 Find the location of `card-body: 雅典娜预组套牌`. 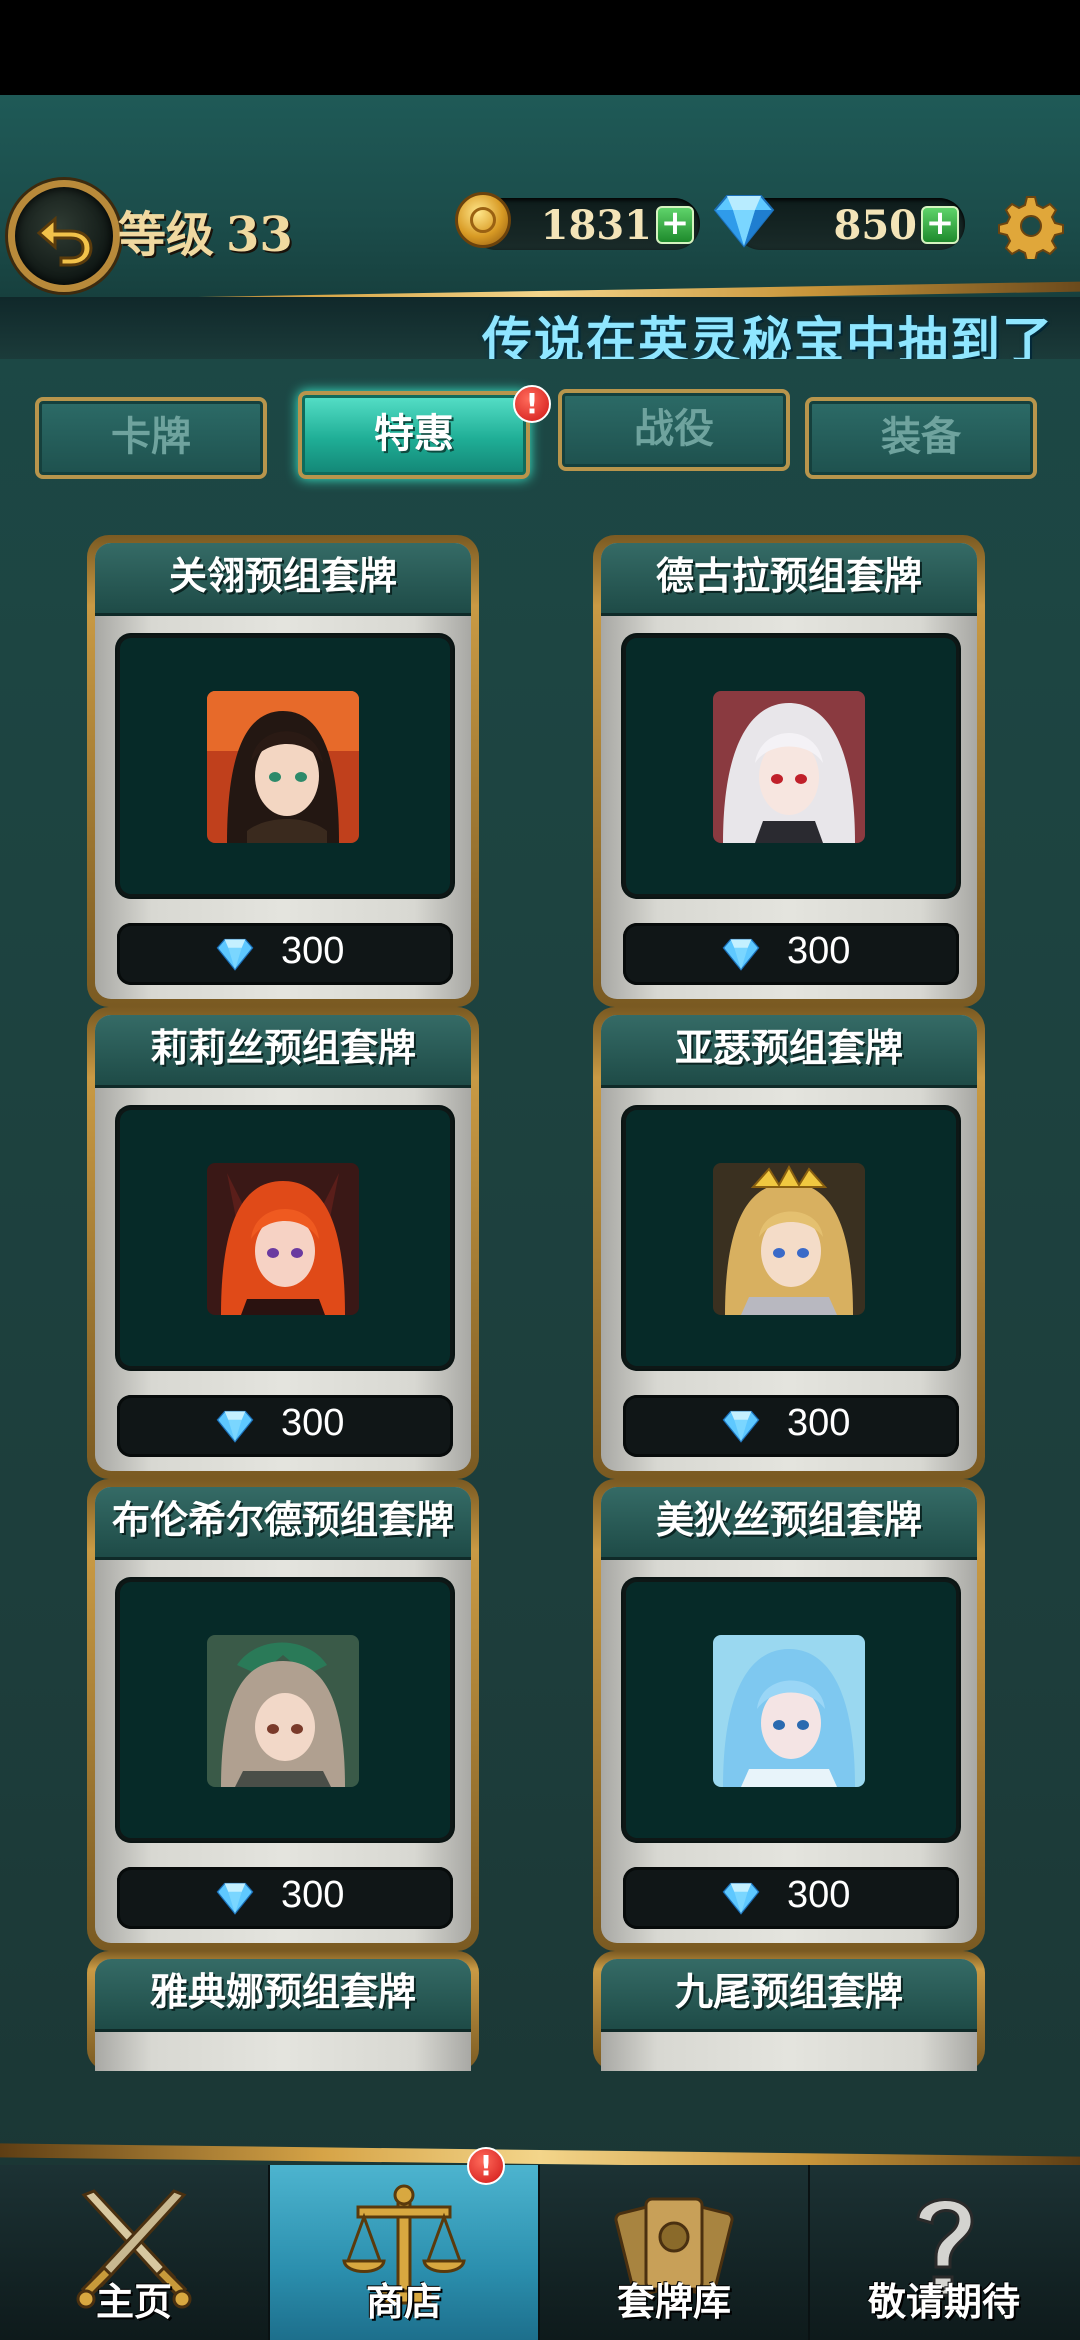

card-body: 雅典娜预组套牌 is located at coordinates (283, 2015).